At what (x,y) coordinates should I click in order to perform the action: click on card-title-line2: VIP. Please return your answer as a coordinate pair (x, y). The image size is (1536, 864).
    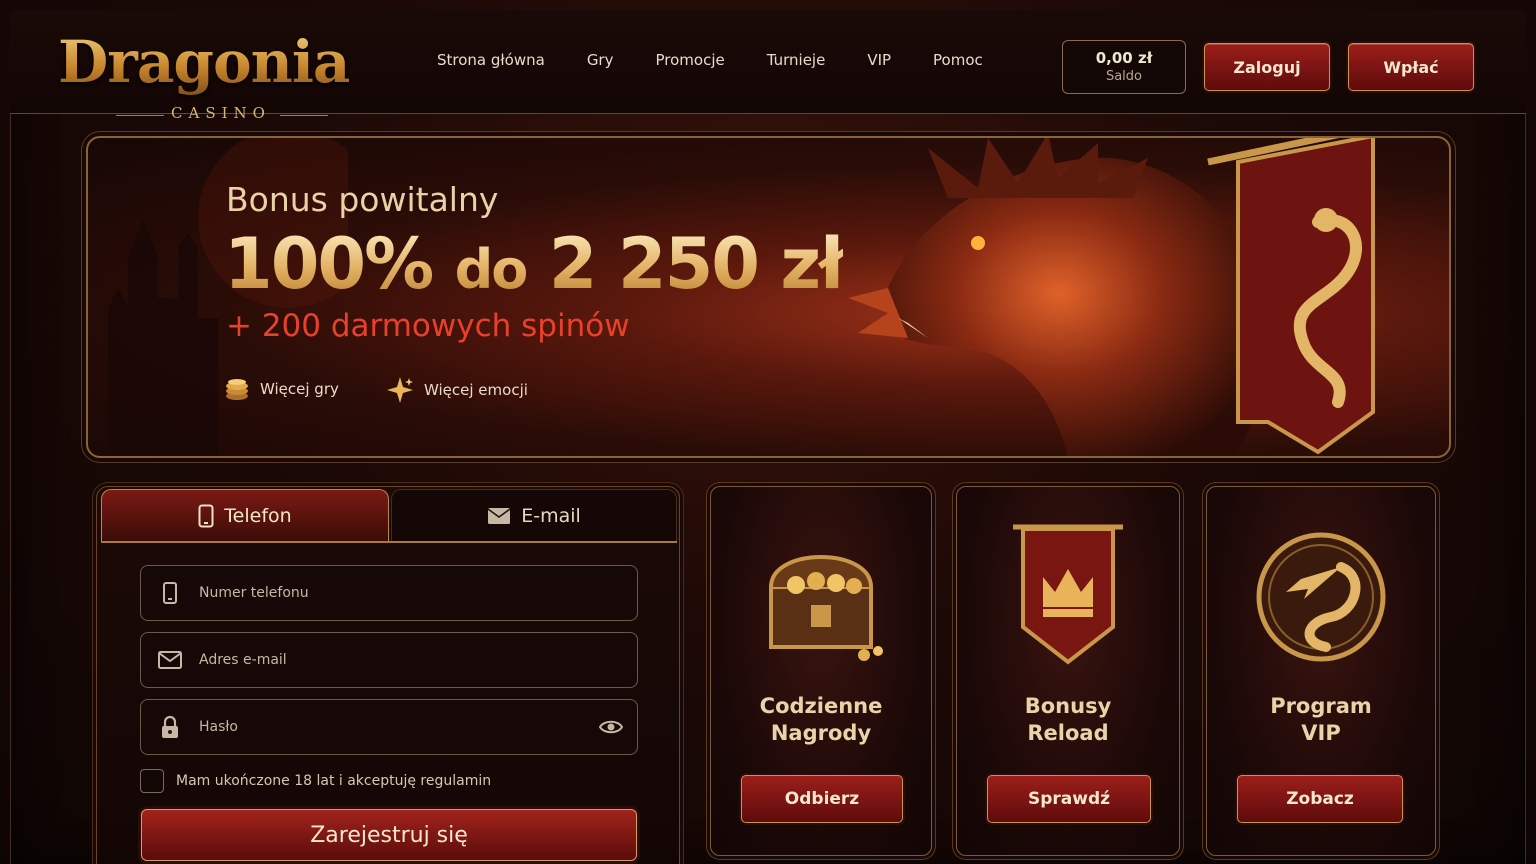
    Looking at the image, I should click on (1321, 733).